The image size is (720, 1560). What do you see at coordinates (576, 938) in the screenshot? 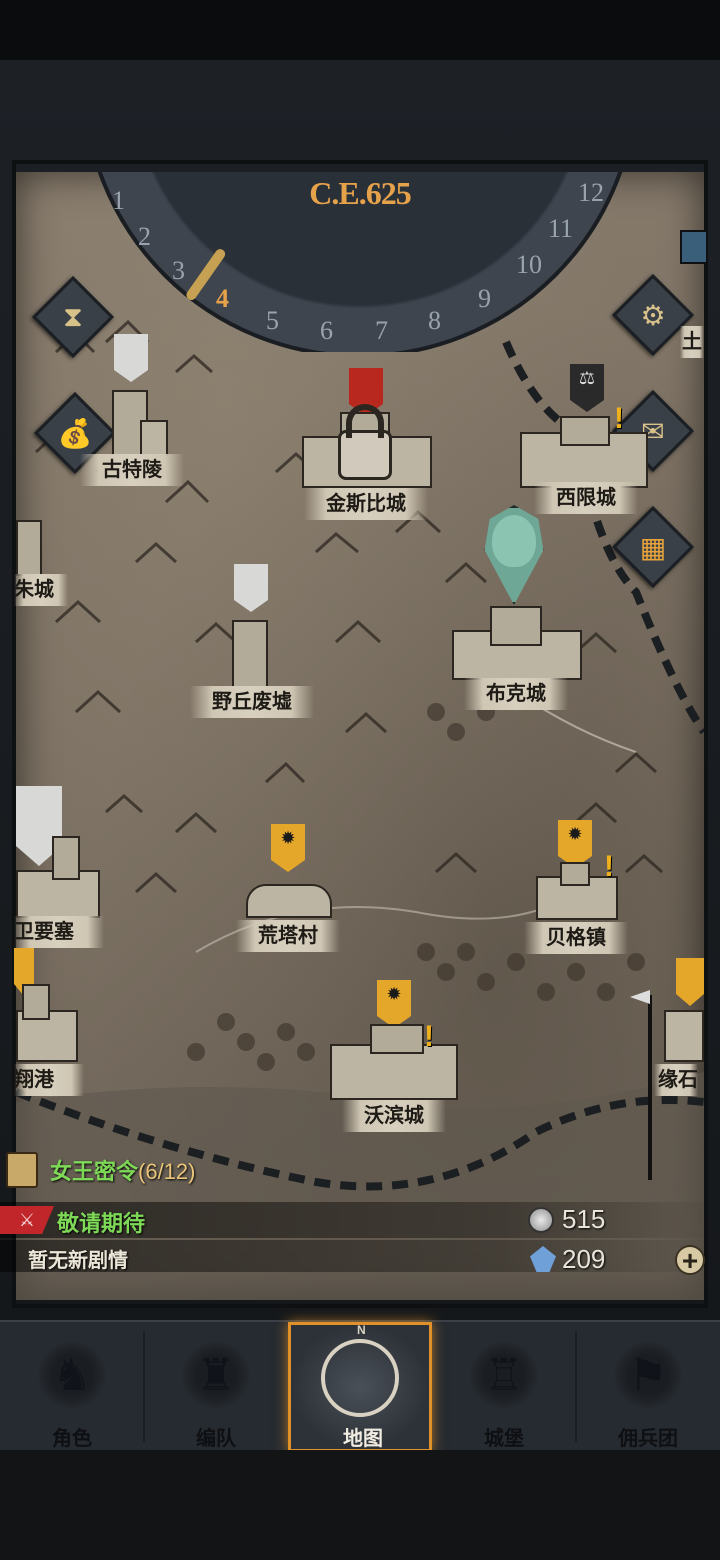
I see `location-beige: 贝格镇` at bounding box center [576, 938].